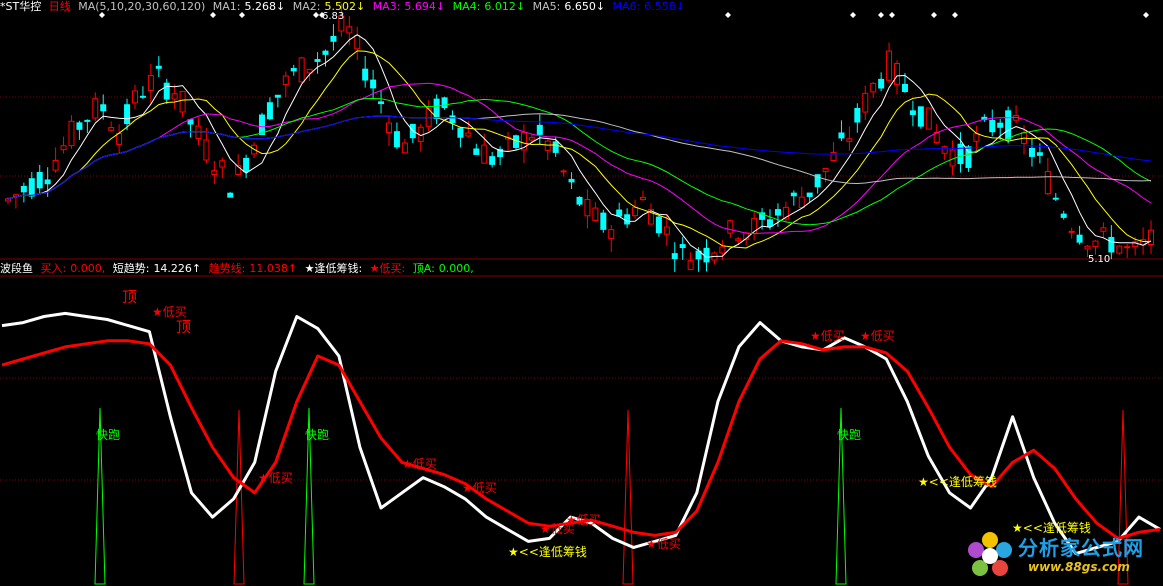  I want to click on low-buy-label: ★低买, so click(663, 544).